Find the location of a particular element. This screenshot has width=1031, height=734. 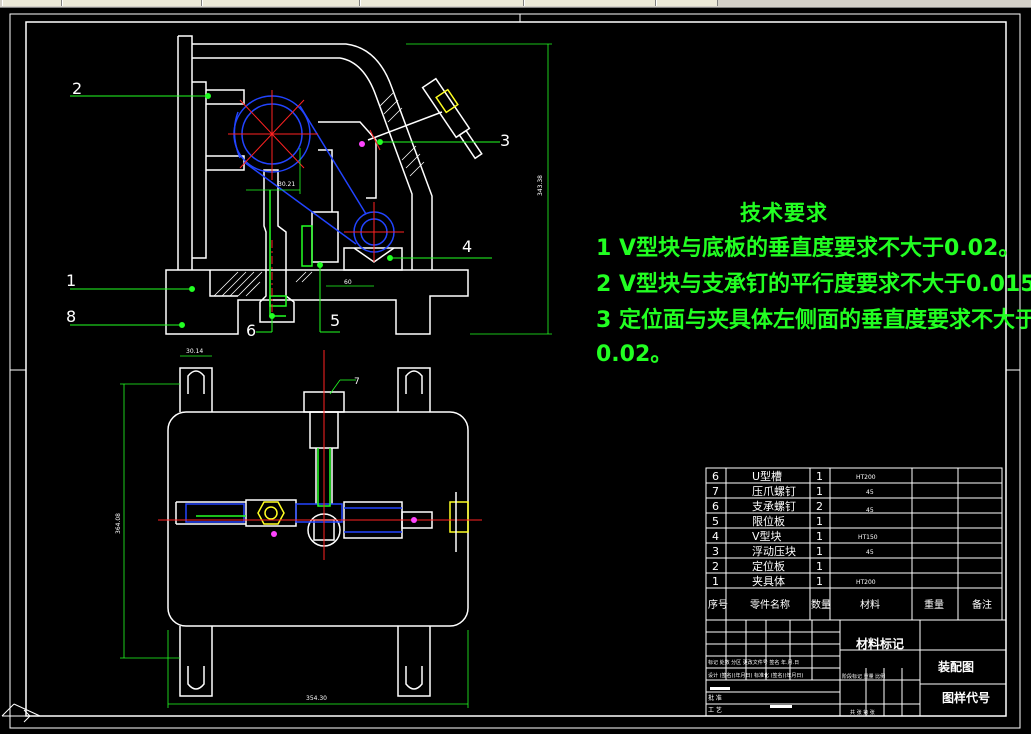

locating-pin-lower is located at coordinates (225, 163).